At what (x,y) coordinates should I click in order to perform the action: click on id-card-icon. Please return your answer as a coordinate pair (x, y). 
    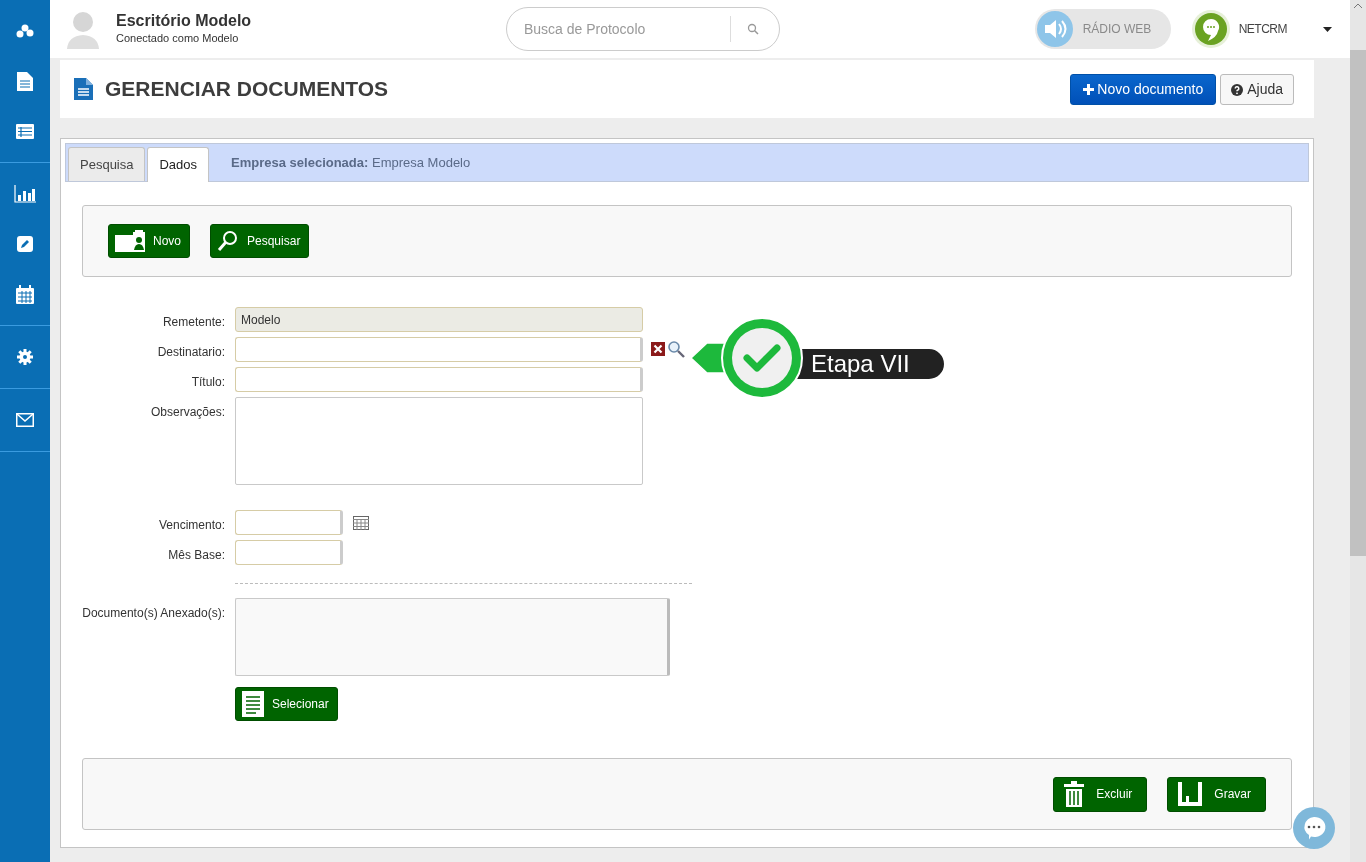
    Looking at the image, I should click on (130, 241).